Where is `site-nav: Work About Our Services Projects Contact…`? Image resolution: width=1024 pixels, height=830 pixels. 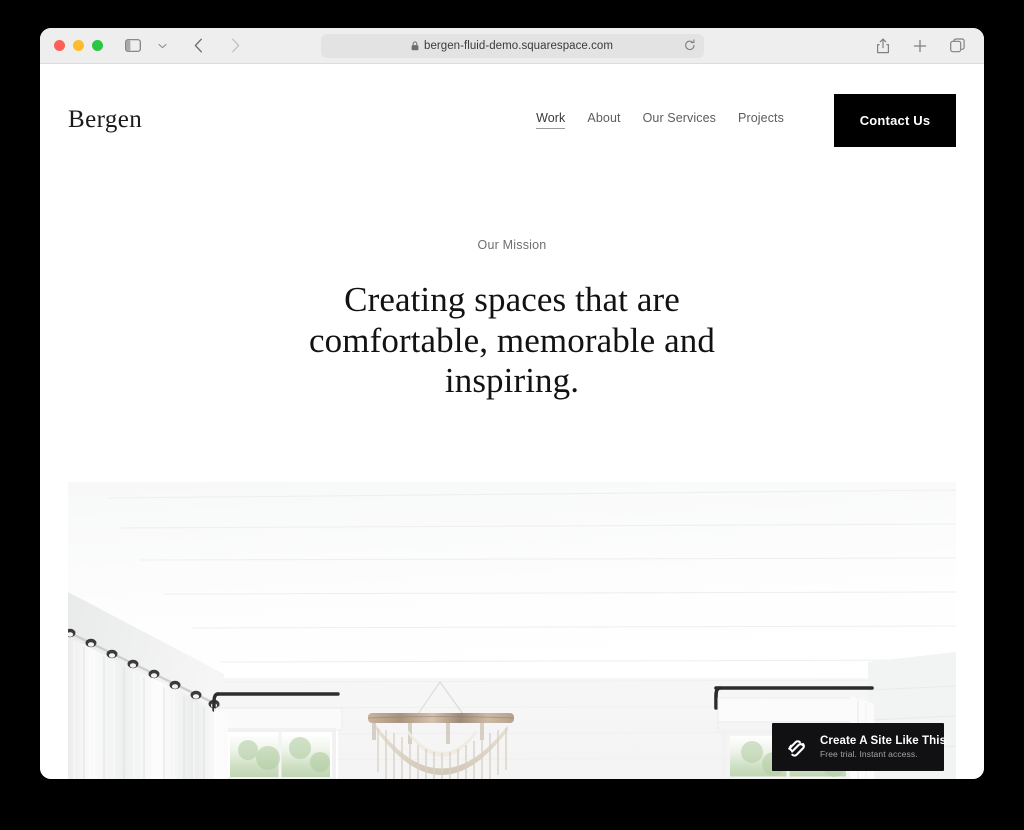
site-nav: Work About Our Services Projects Contact… is located at coordinates (746, 120).